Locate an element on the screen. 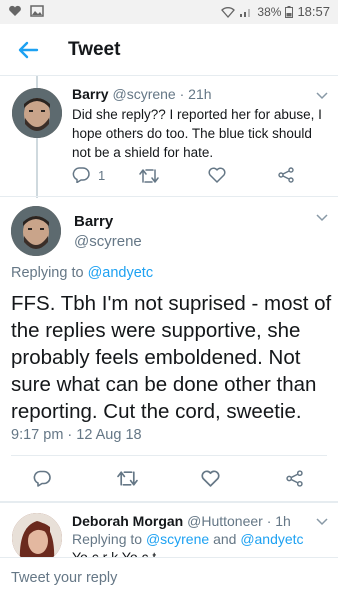  reply-count: 1 is located at coordinates (102, 175).